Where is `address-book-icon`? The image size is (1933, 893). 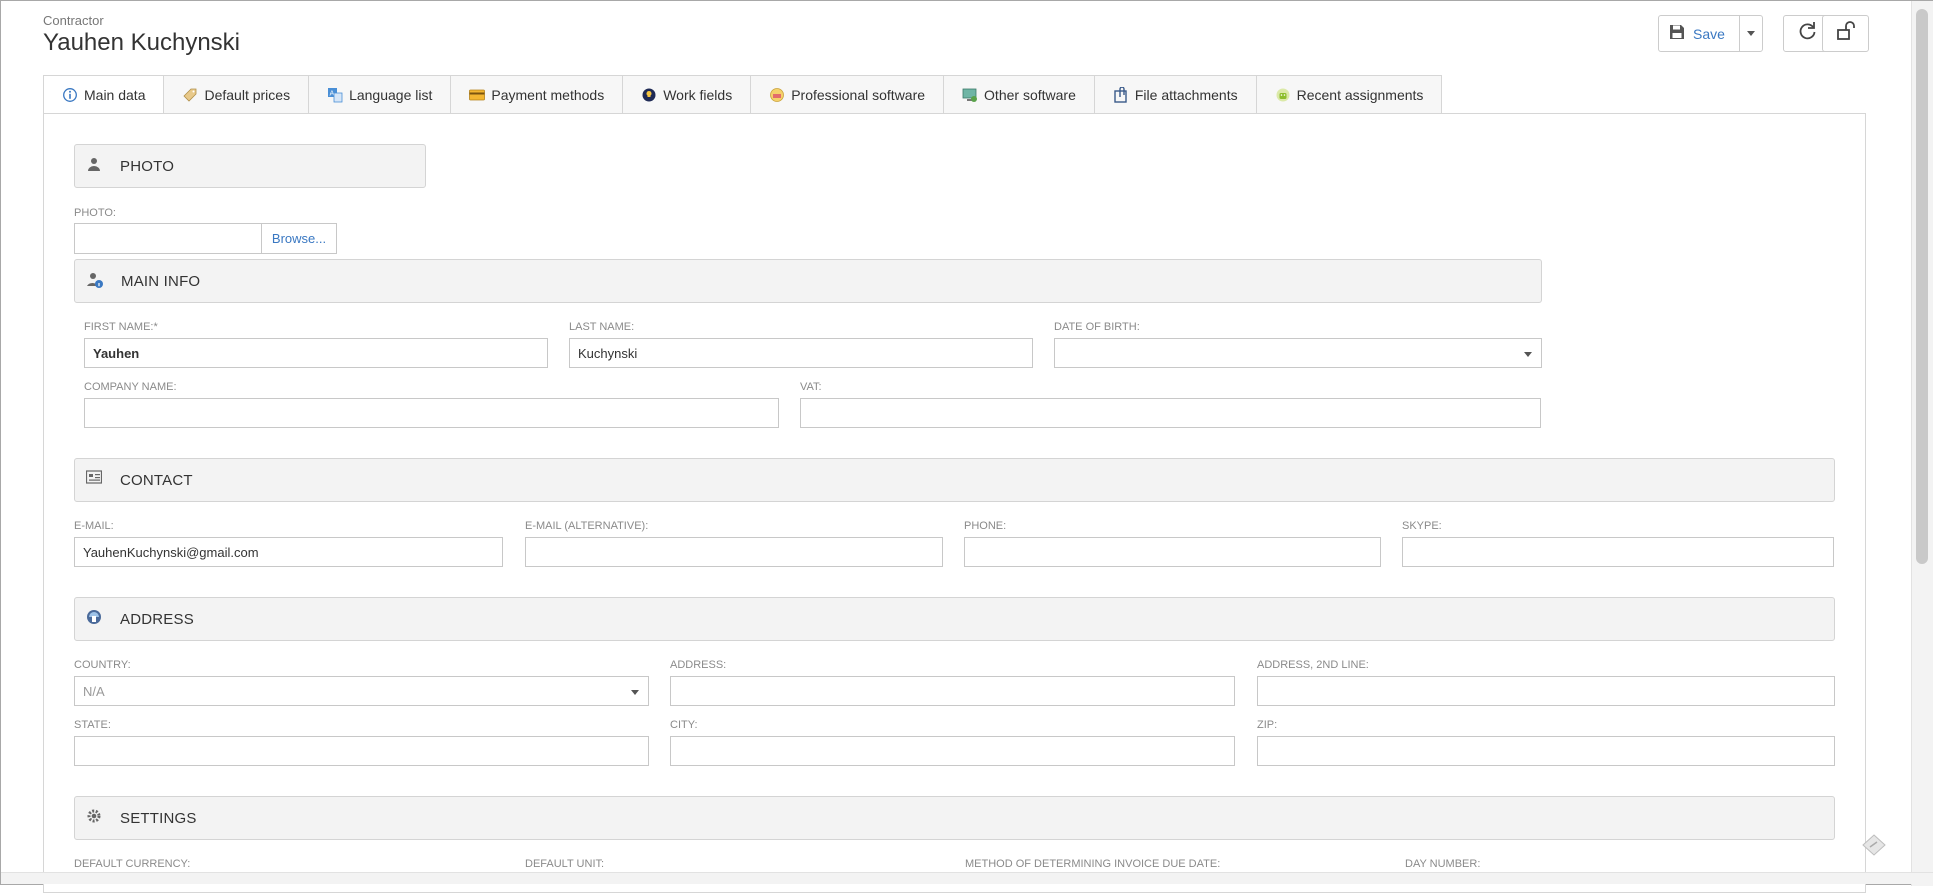 address-book-icon is located at coordinates (94, 617).